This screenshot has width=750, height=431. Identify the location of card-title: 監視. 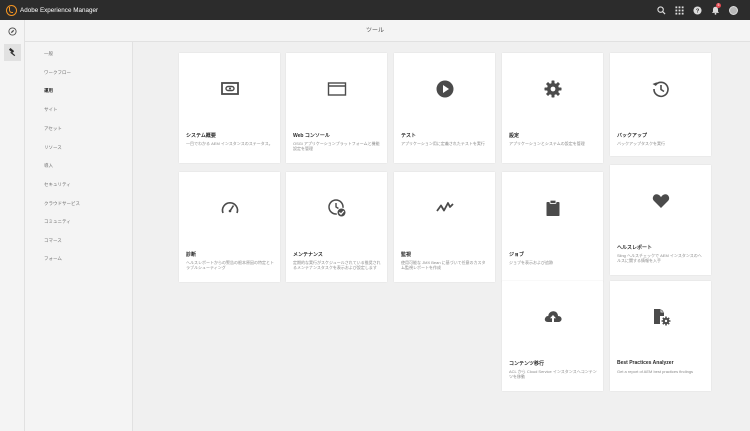
(406, 255).